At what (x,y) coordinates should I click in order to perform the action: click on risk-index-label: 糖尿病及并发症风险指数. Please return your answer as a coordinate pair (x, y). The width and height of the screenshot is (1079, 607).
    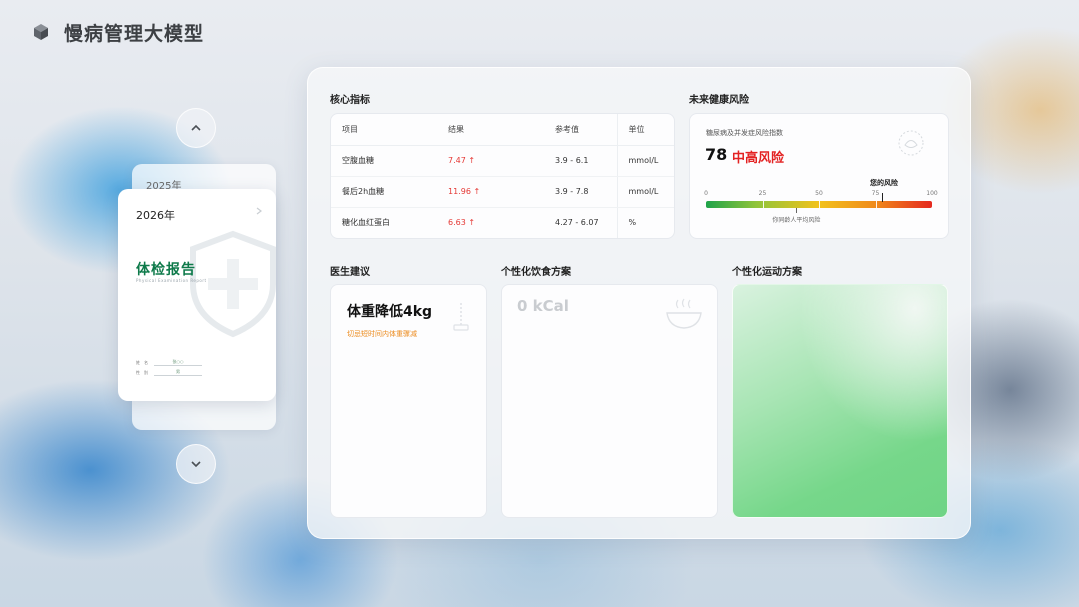
    Looking at the image, I should click on (744, 133).